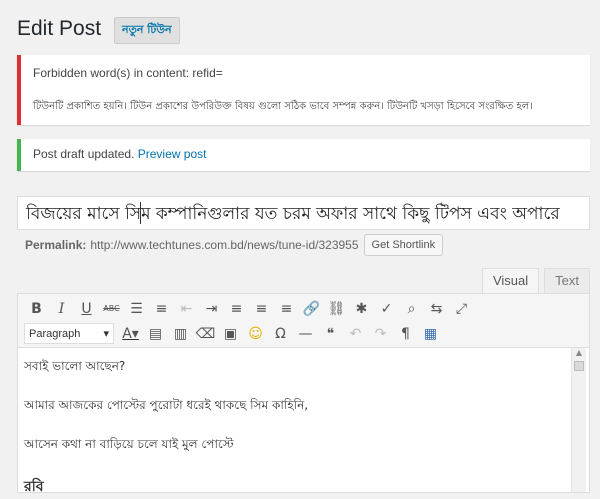 This screenshot has width=600, height=499. Describe the element at coordinates (411, 308) in the screenshot. I see `find-icon: ⌕` at that location.